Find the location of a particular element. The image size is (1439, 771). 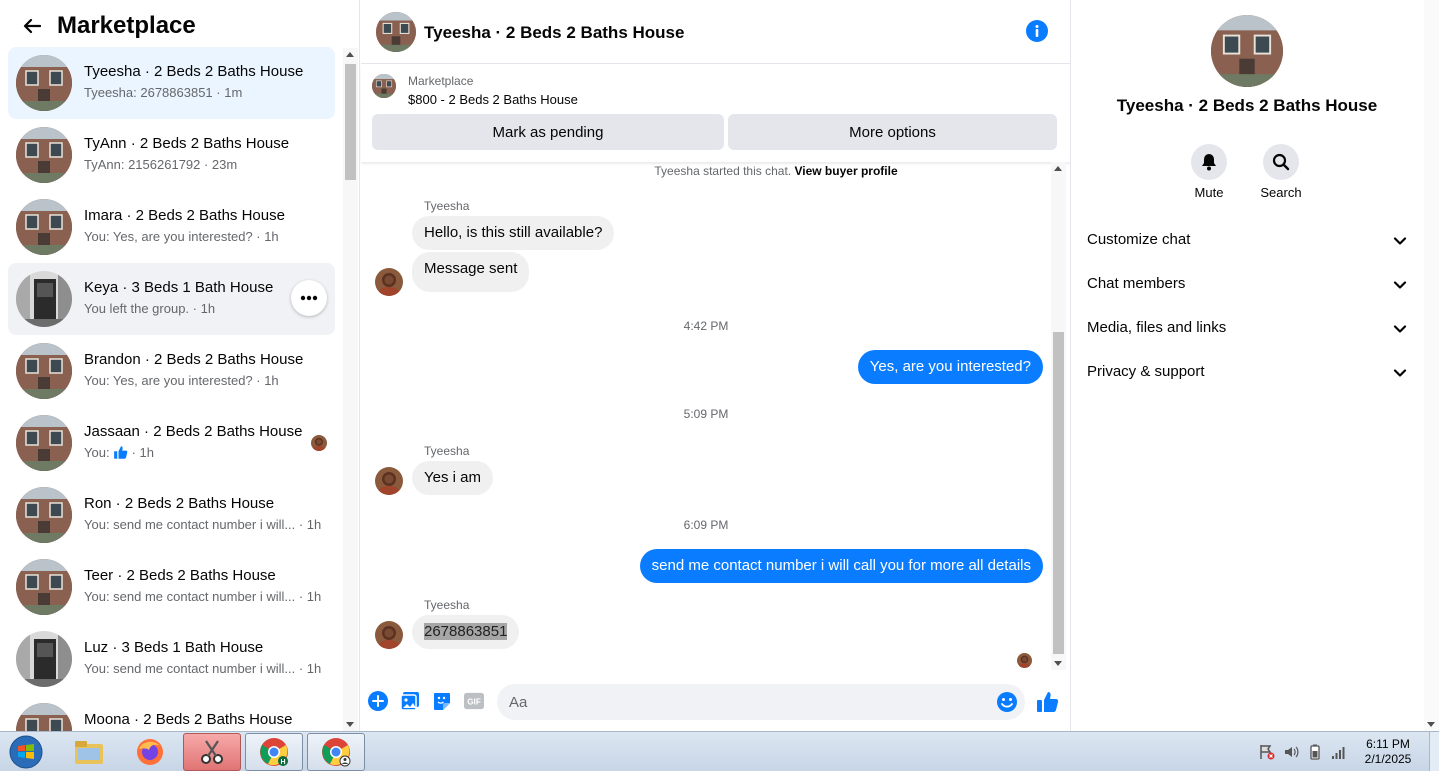

start-button is located at coordinates (26, 752).